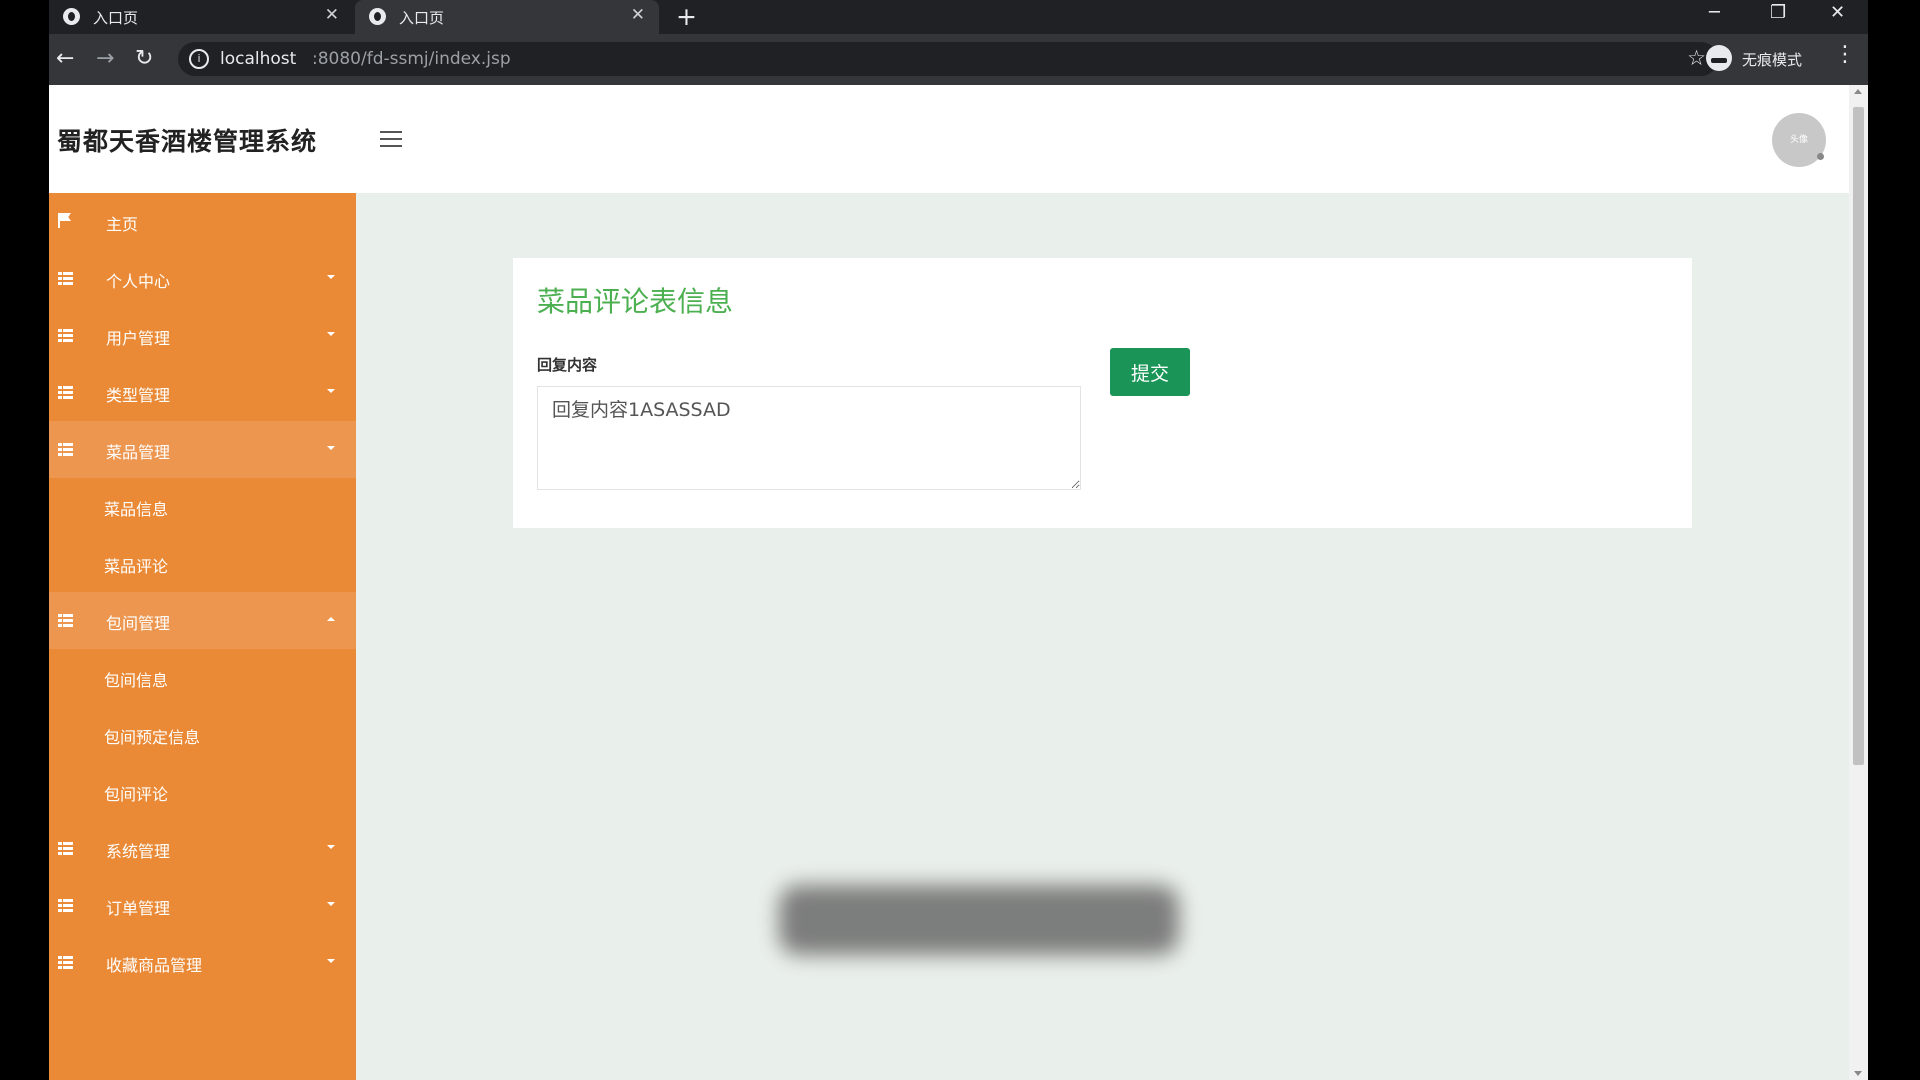 Image resolution: width=1920 pixels, height=1080 pixels. What do you see at coordinates (65, 220) in the screenshot?
I see `flag-icon` at bounding box center [65, 220].